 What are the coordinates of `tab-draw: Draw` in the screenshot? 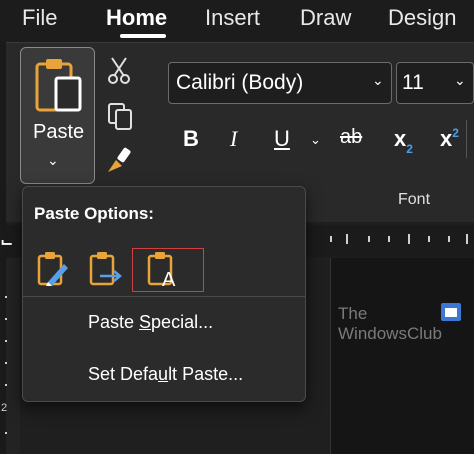 It's located at (325, 18).